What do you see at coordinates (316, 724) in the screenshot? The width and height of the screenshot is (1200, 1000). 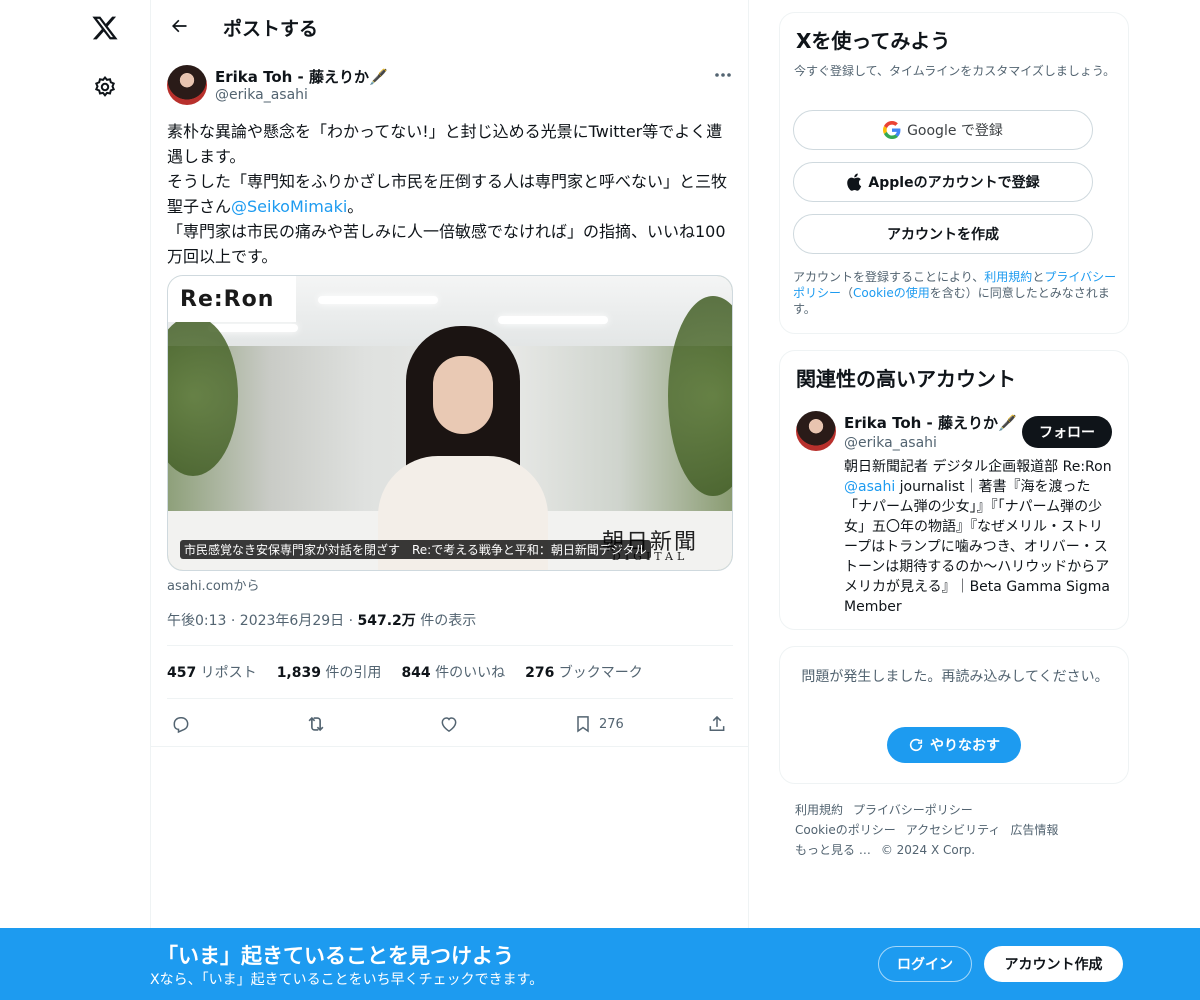 I see `repost-icon` at bounding box center [316, 724].